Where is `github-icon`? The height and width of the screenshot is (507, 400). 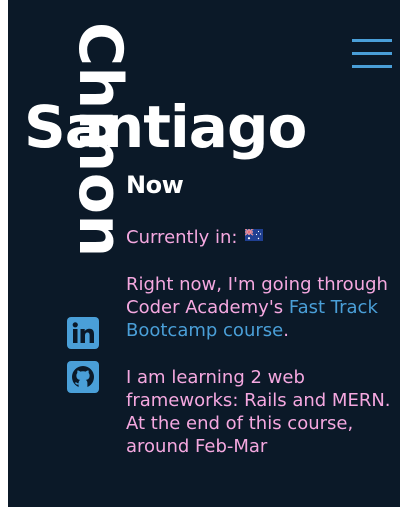 github-icon is located at coordinates (83, 377).